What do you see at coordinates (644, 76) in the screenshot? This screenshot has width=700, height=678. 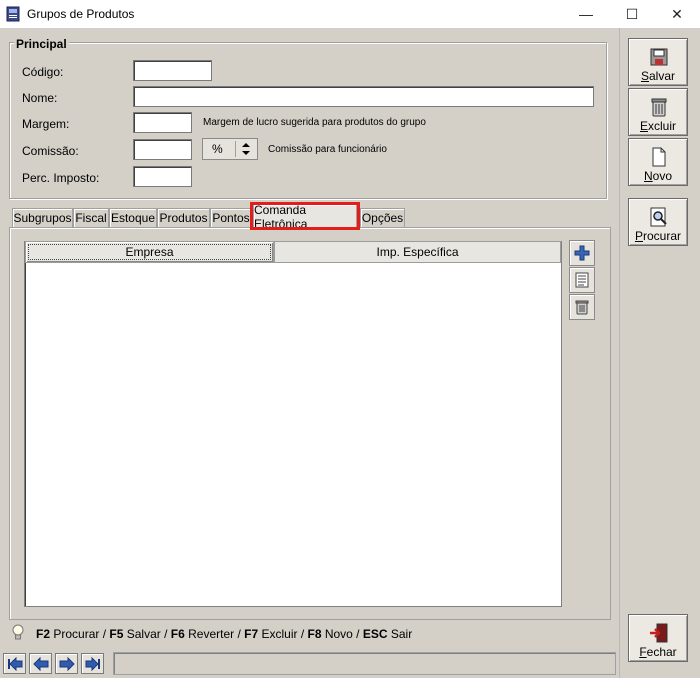 I see `salvar-accel: S` at bounding box center [644, 76].